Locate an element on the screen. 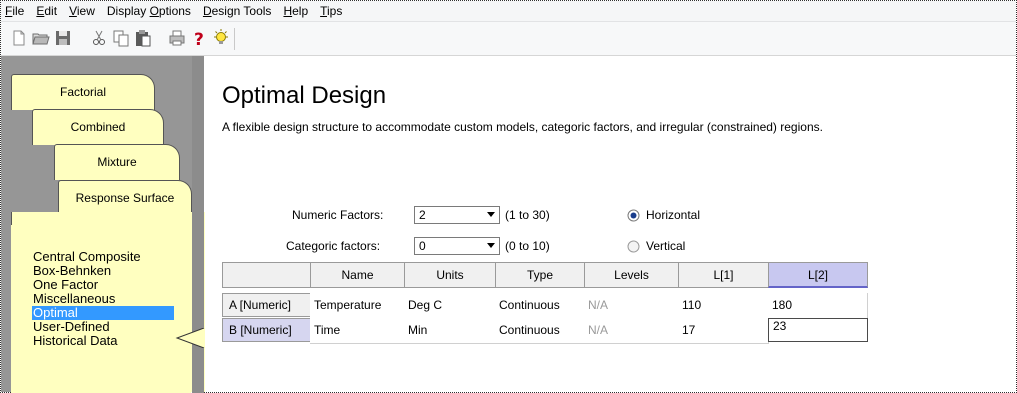  categoric-factors-value: 0 is located at coordinates (422, 246).